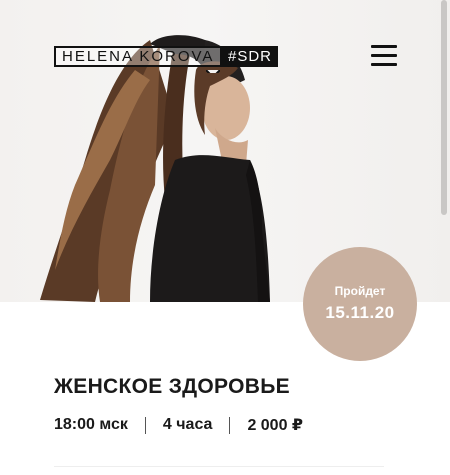 The width and height of the screenshot is (450, 475). What do you see at coordinates (360, 312) in the screenshot?
I see `event-date: 15.11.20` at bounding box center [360, 312].